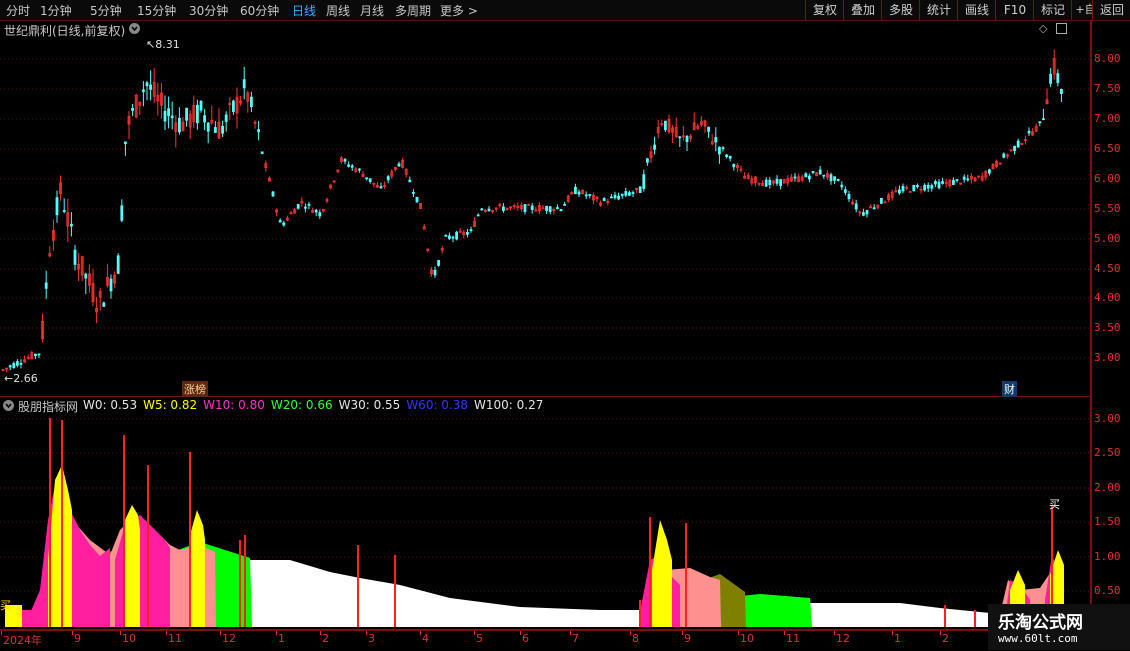  Describe the element at coordinates (106, 10) in the screenshot. I see `tab-5min: 5分钟` at that location.